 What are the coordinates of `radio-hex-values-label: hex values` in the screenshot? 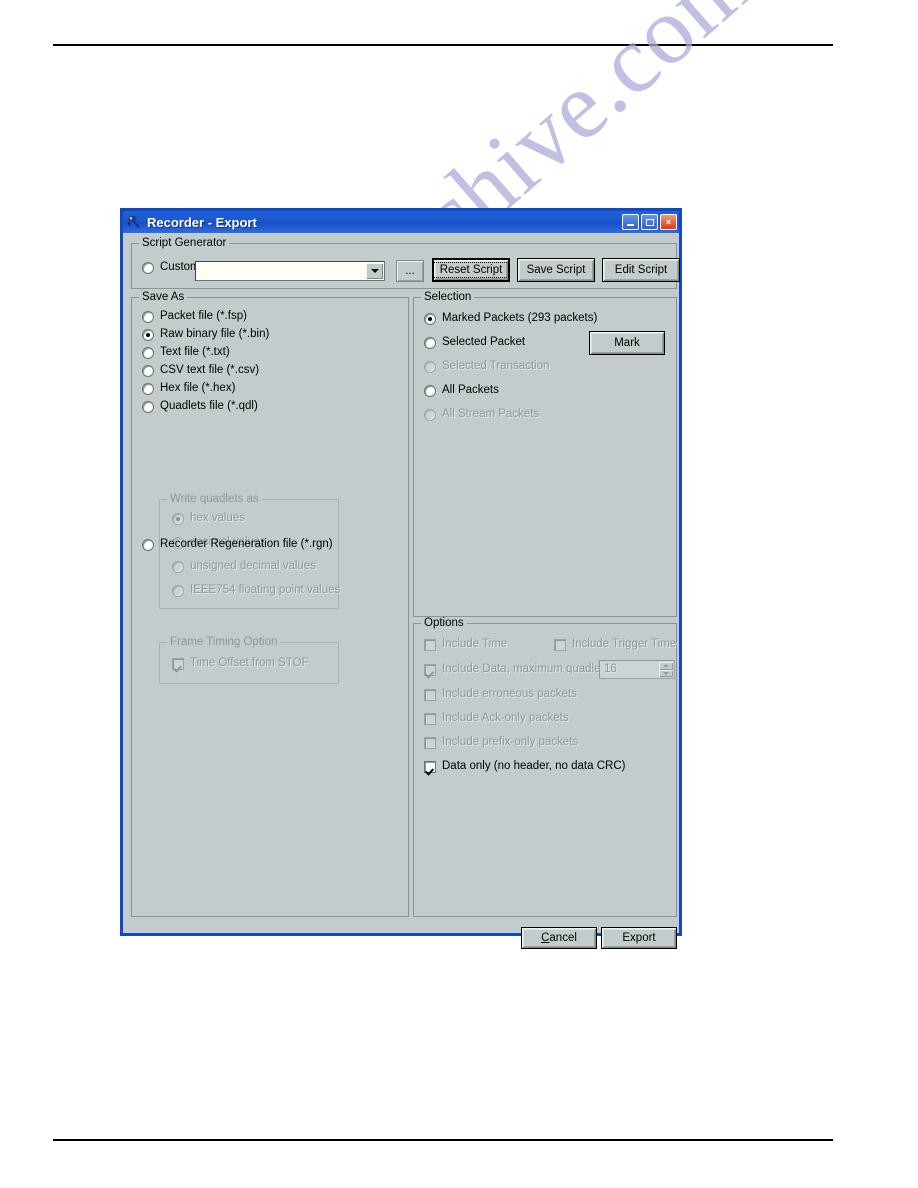 It's located at (217, 518).